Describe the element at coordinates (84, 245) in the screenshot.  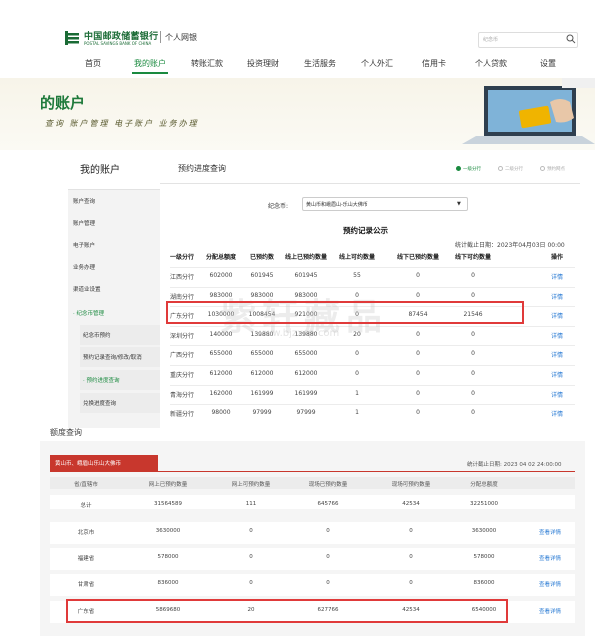
I see `sidebar-item-e-account: 电子账户` at that location.